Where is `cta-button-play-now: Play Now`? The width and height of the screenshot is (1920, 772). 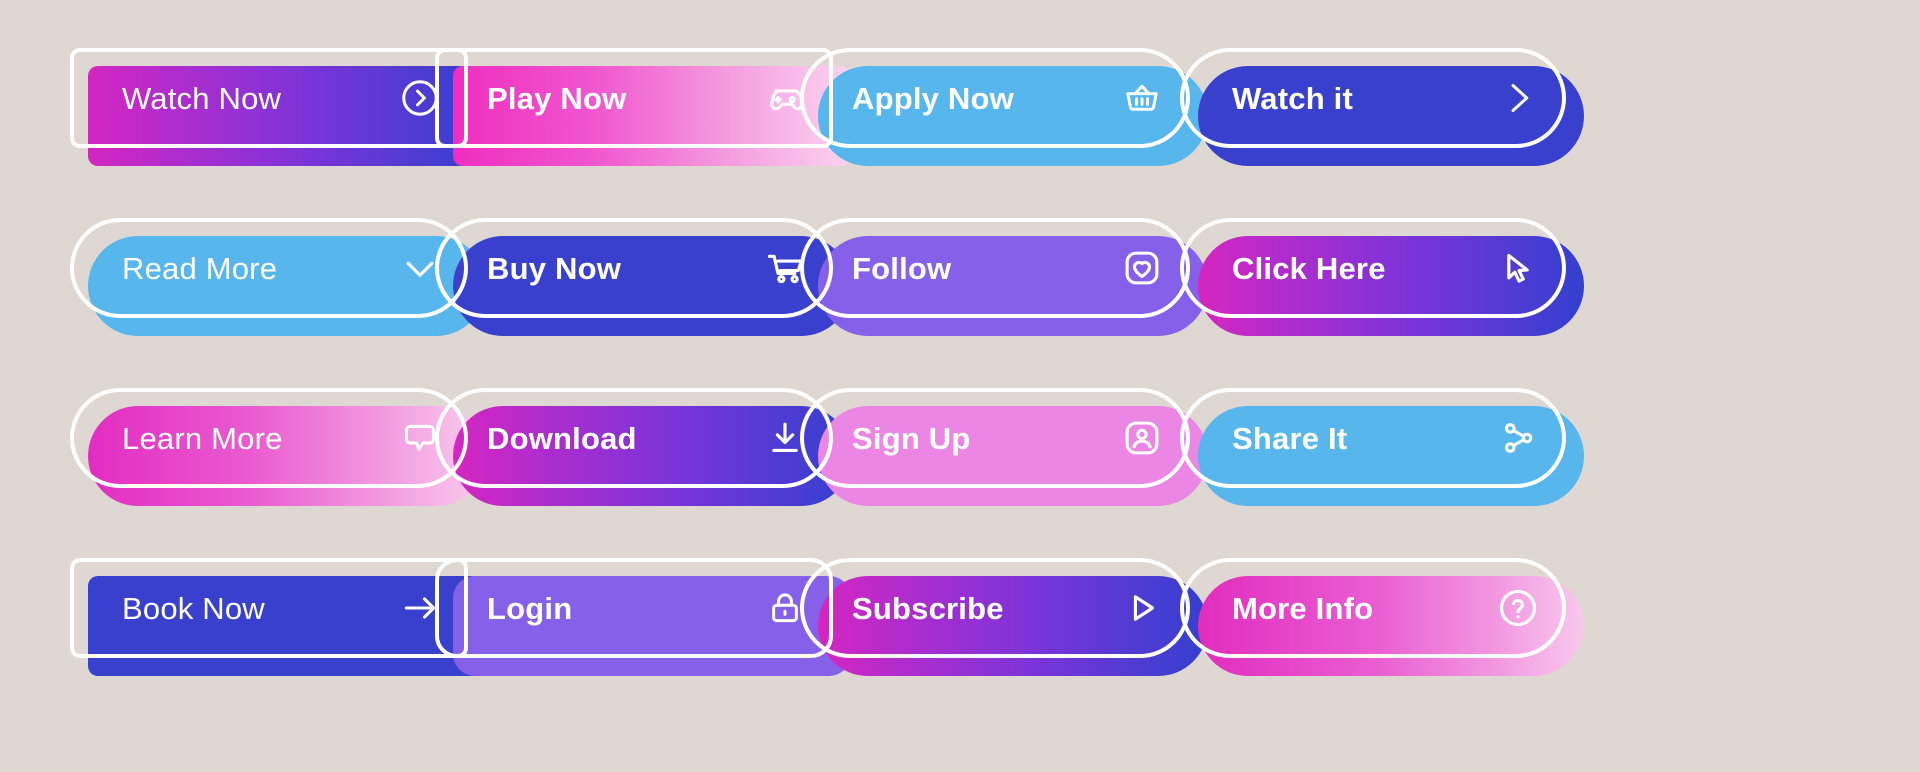
cta-button-play-now: Play Now is located at coordinates (643, 107).